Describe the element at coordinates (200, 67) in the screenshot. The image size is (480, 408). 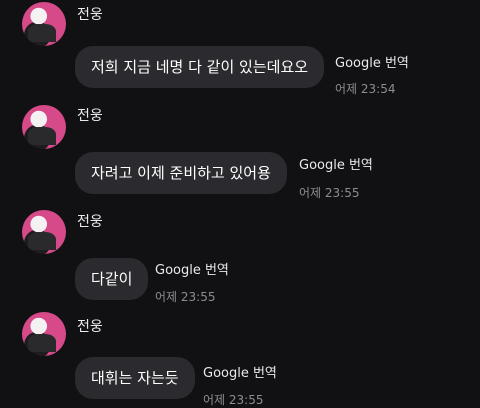
I see `message-bubble: 저희 지금 네명 다 같이 있는데요오` at that location.